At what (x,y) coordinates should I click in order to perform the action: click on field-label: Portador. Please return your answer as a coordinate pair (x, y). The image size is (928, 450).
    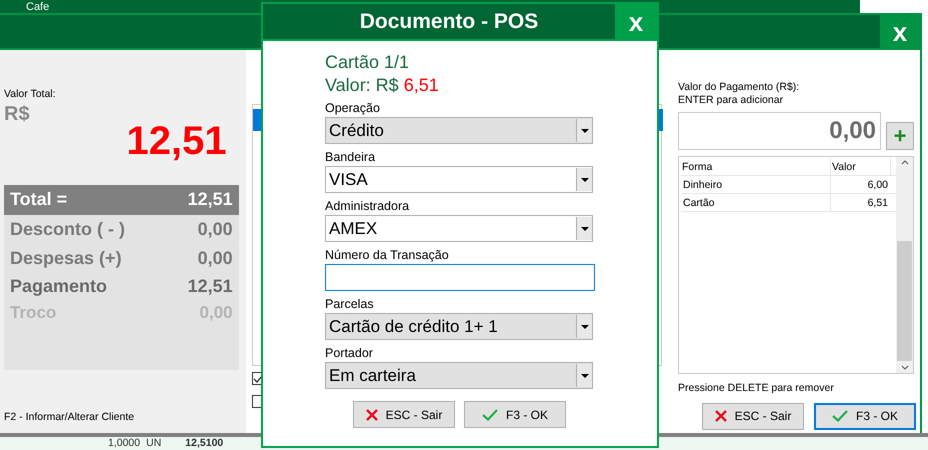
    Looking at the image, I should click on (349, 353).